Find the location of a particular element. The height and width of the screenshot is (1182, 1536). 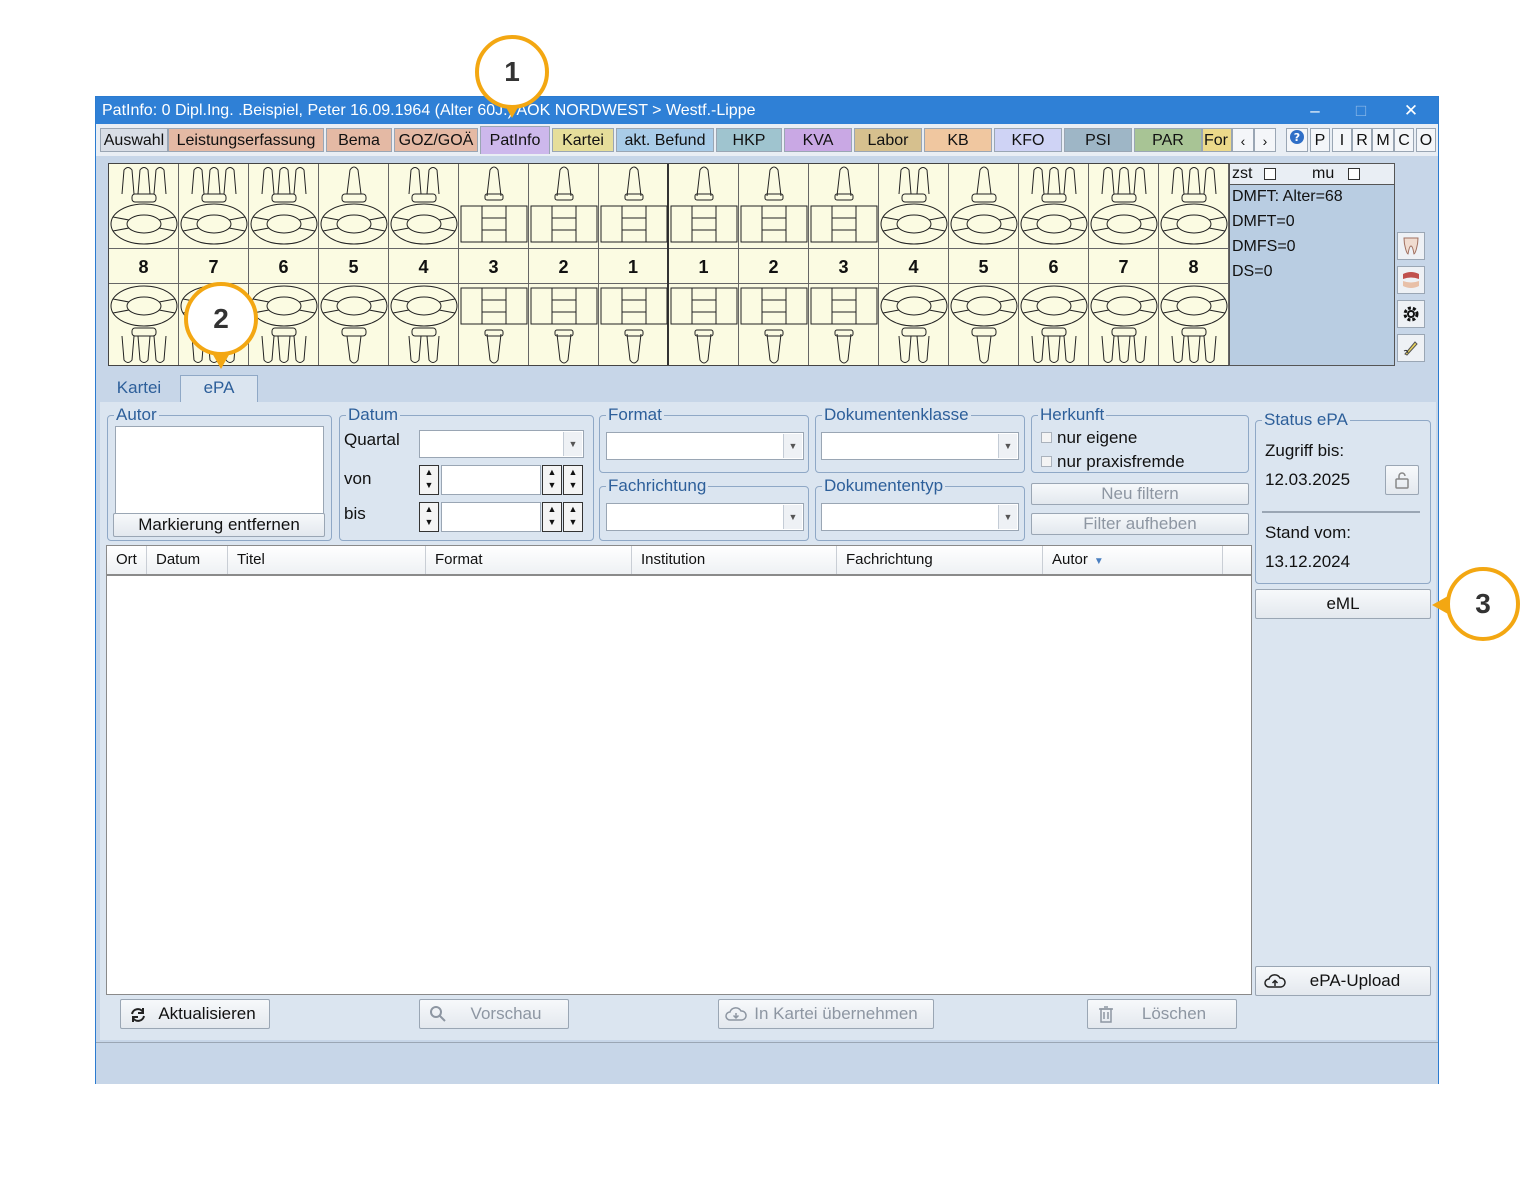

column-ort: Ort is located at coordinates (127, 560).